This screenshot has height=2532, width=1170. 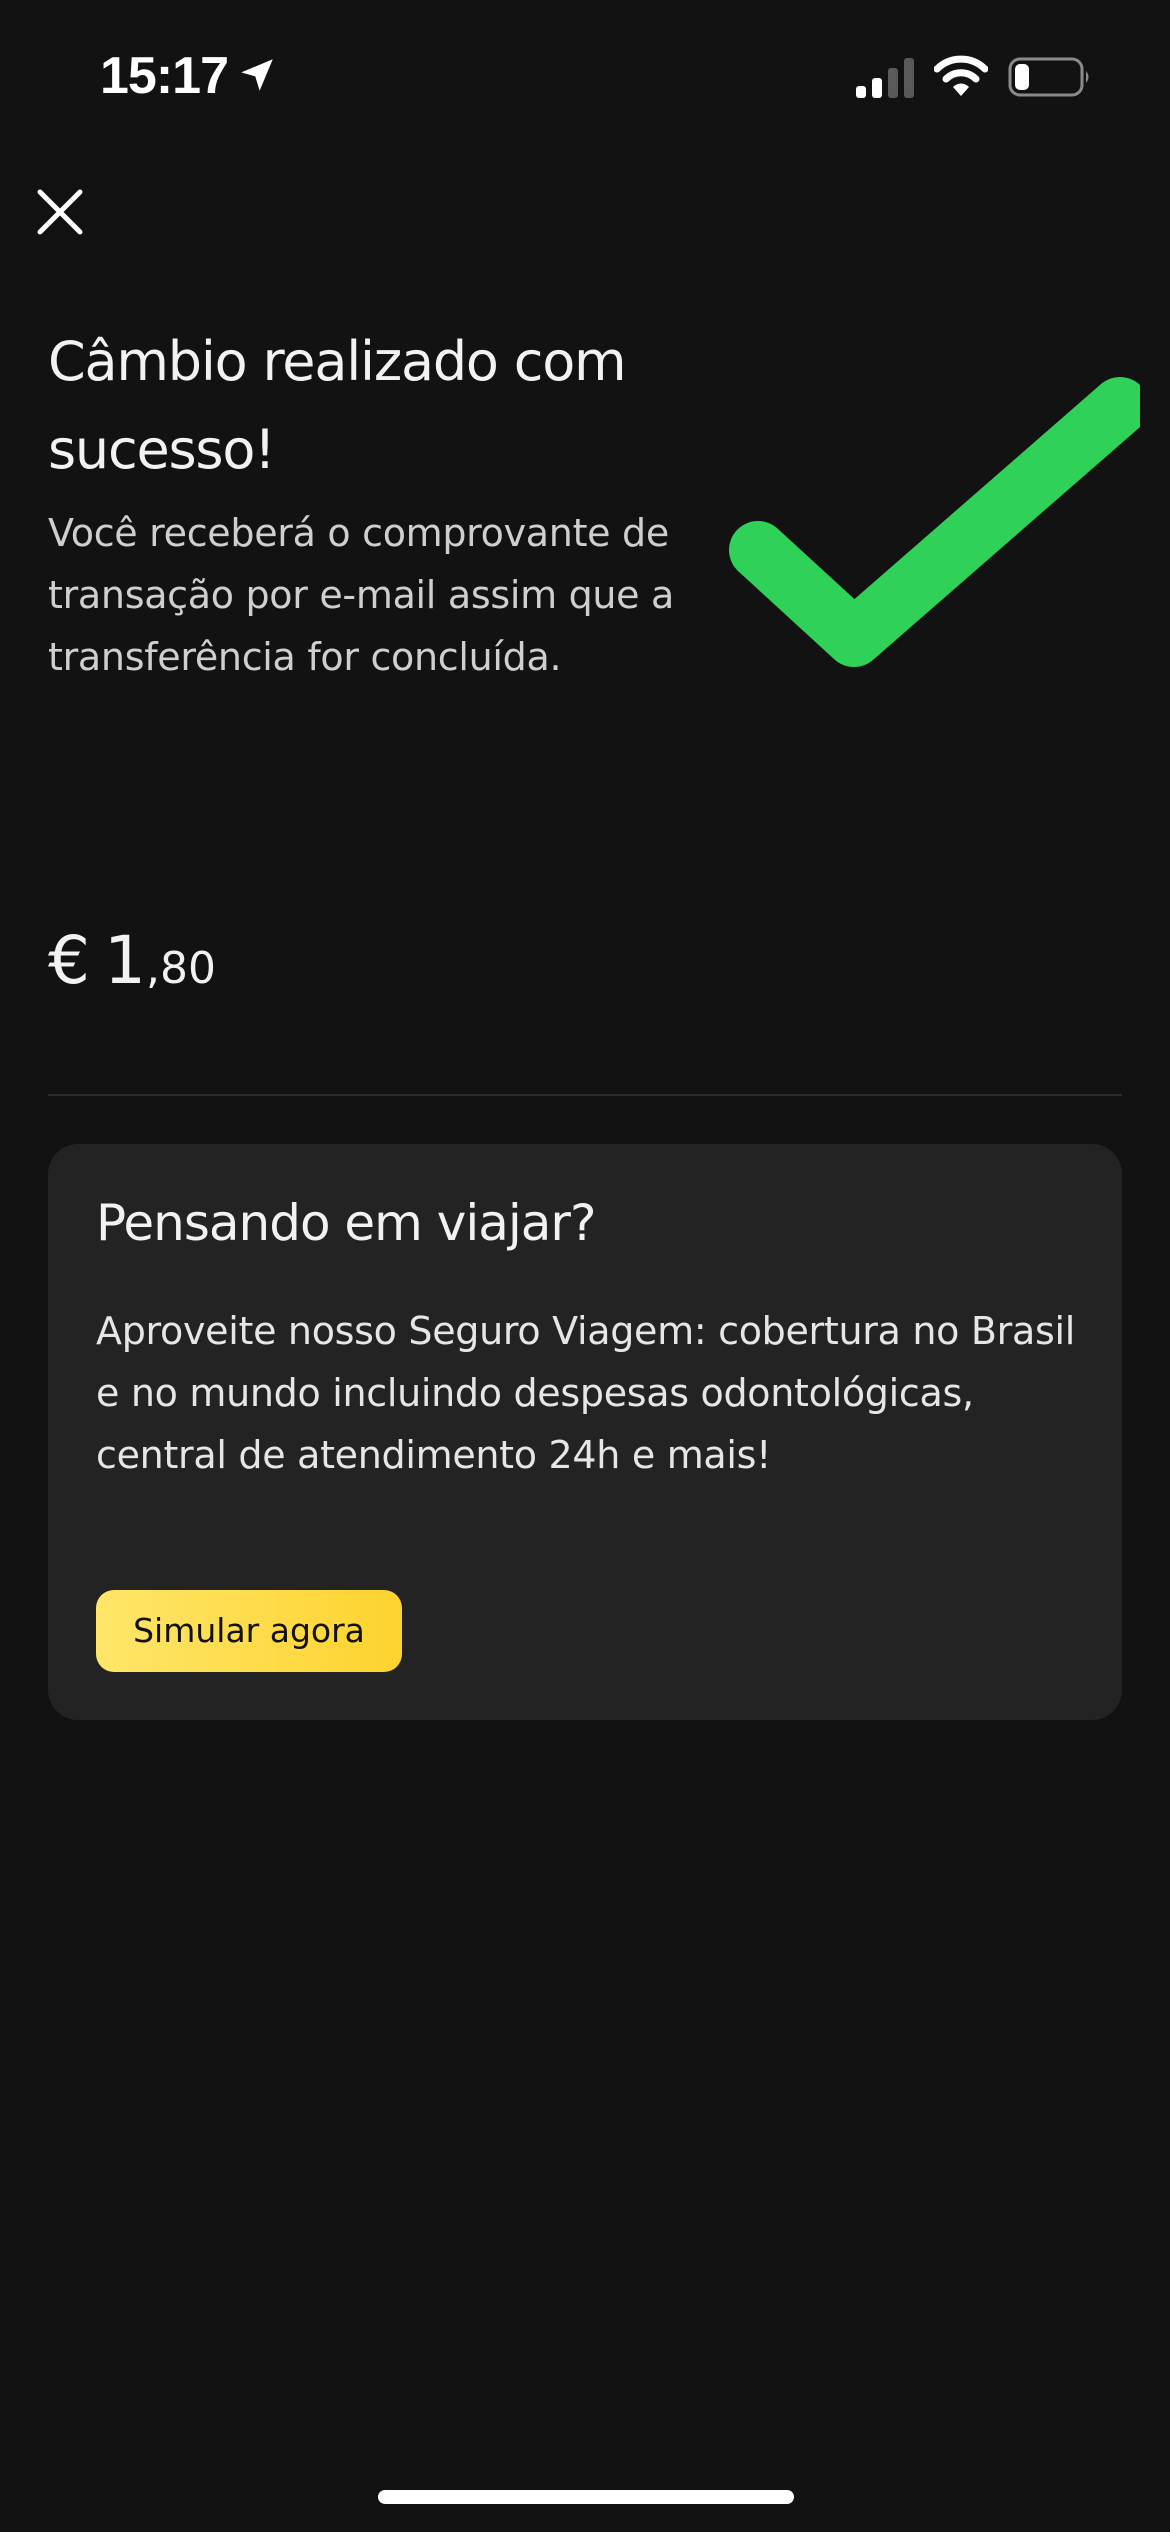 I want to click on battery-icon, so click(x=1048, y=77).